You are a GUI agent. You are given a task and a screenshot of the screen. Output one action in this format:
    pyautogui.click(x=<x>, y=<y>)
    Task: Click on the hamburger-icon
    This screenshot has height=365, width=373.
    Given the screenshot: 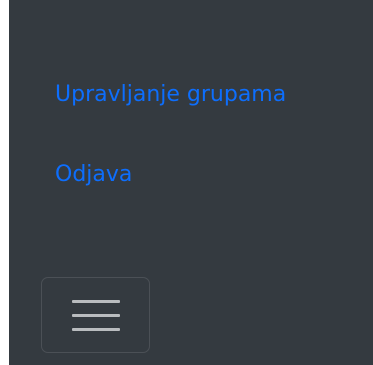 What is the action you would take?
    pyautogui.click(x=96, y=316)
    